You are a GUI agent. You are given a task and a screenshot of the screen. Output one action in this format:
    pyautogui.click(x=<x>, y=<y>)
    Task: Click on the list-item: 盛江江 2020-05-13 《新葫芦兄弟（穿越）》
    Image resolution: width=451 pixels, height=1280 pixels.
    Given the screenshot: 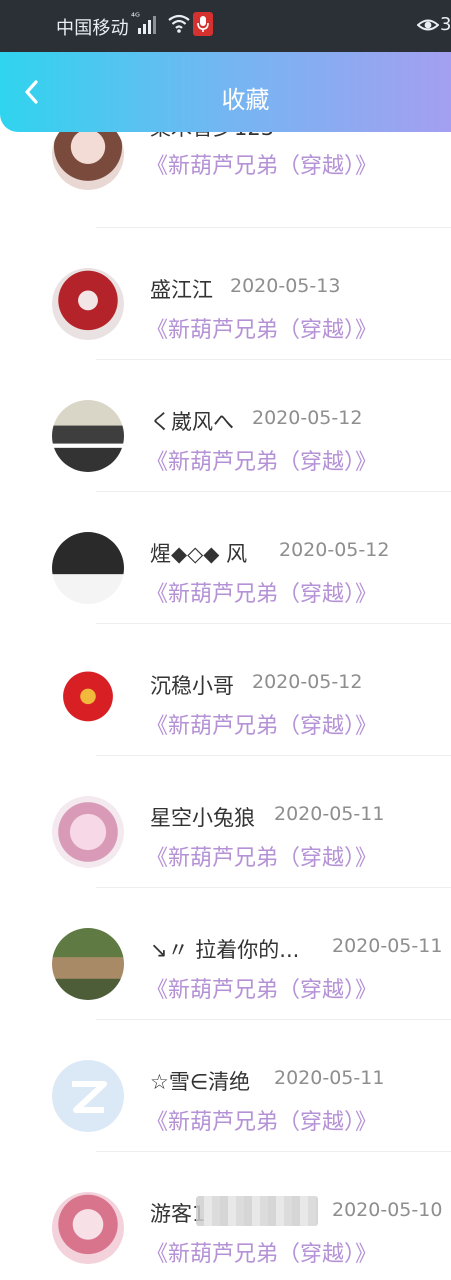 What is the action you would take?
    pyautogui.click(x=225, y=298)
    